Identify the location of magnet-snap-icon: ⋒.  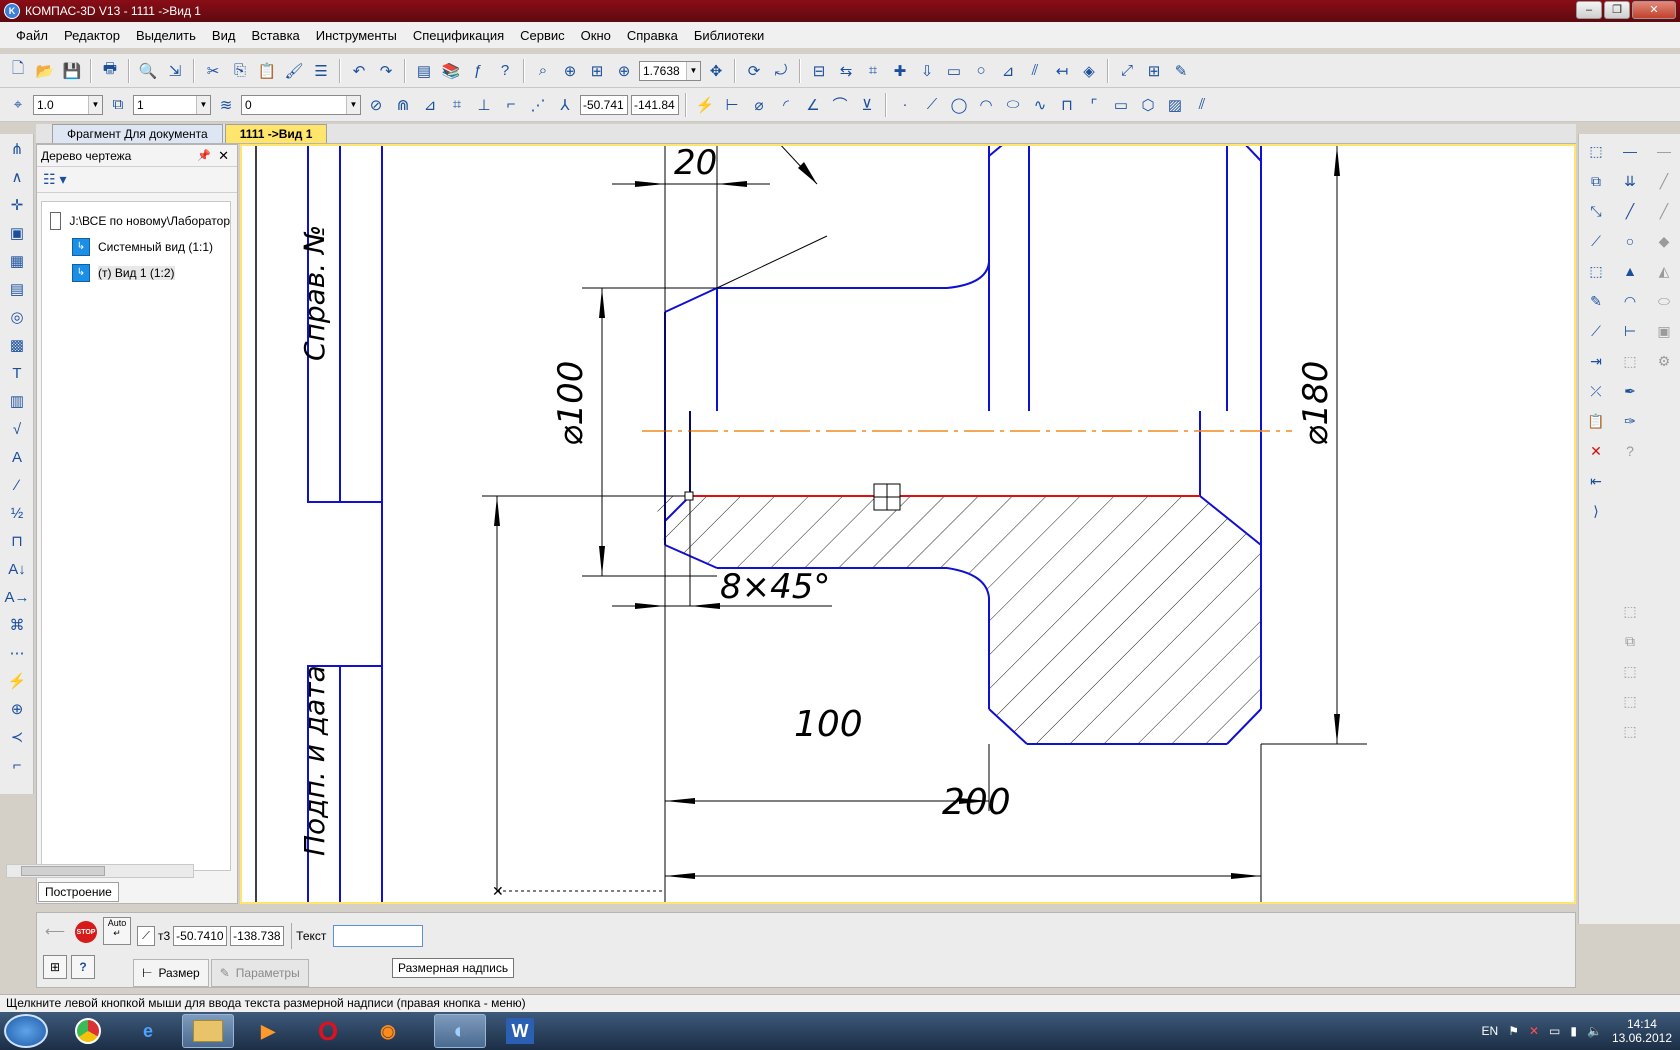
(403, 105).